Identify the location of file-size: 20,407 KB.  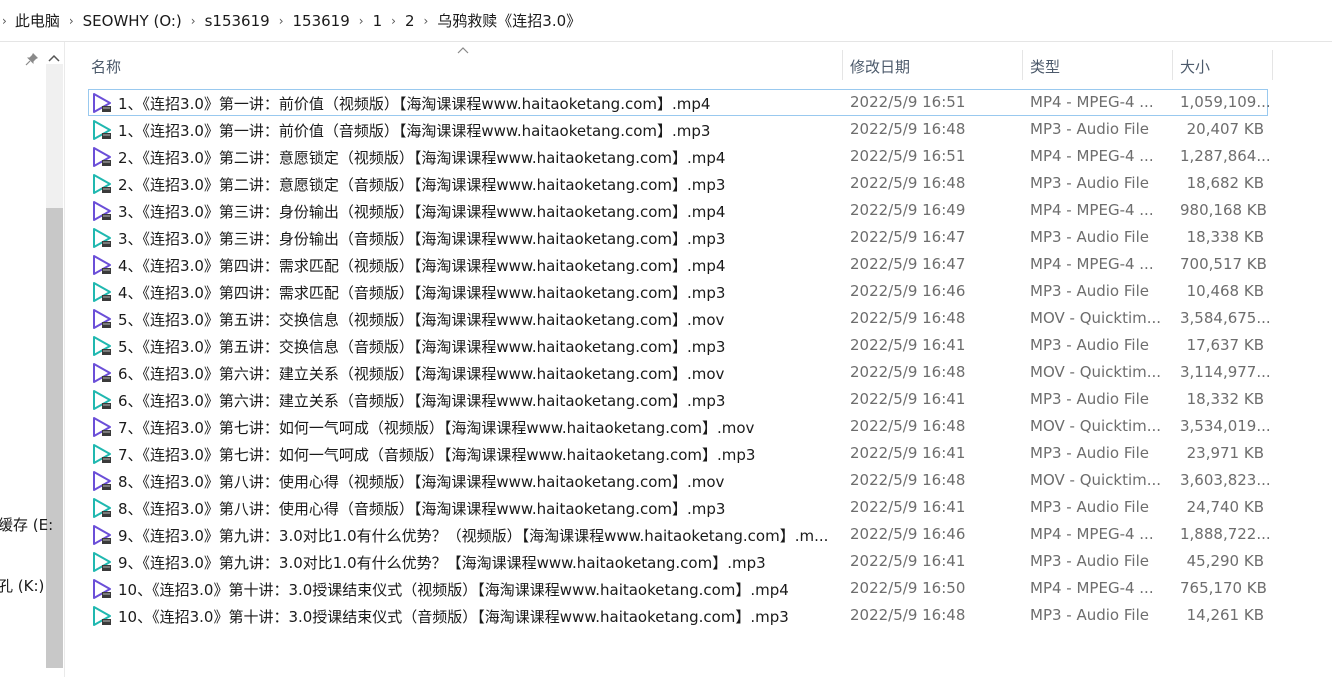
(1225, 129).